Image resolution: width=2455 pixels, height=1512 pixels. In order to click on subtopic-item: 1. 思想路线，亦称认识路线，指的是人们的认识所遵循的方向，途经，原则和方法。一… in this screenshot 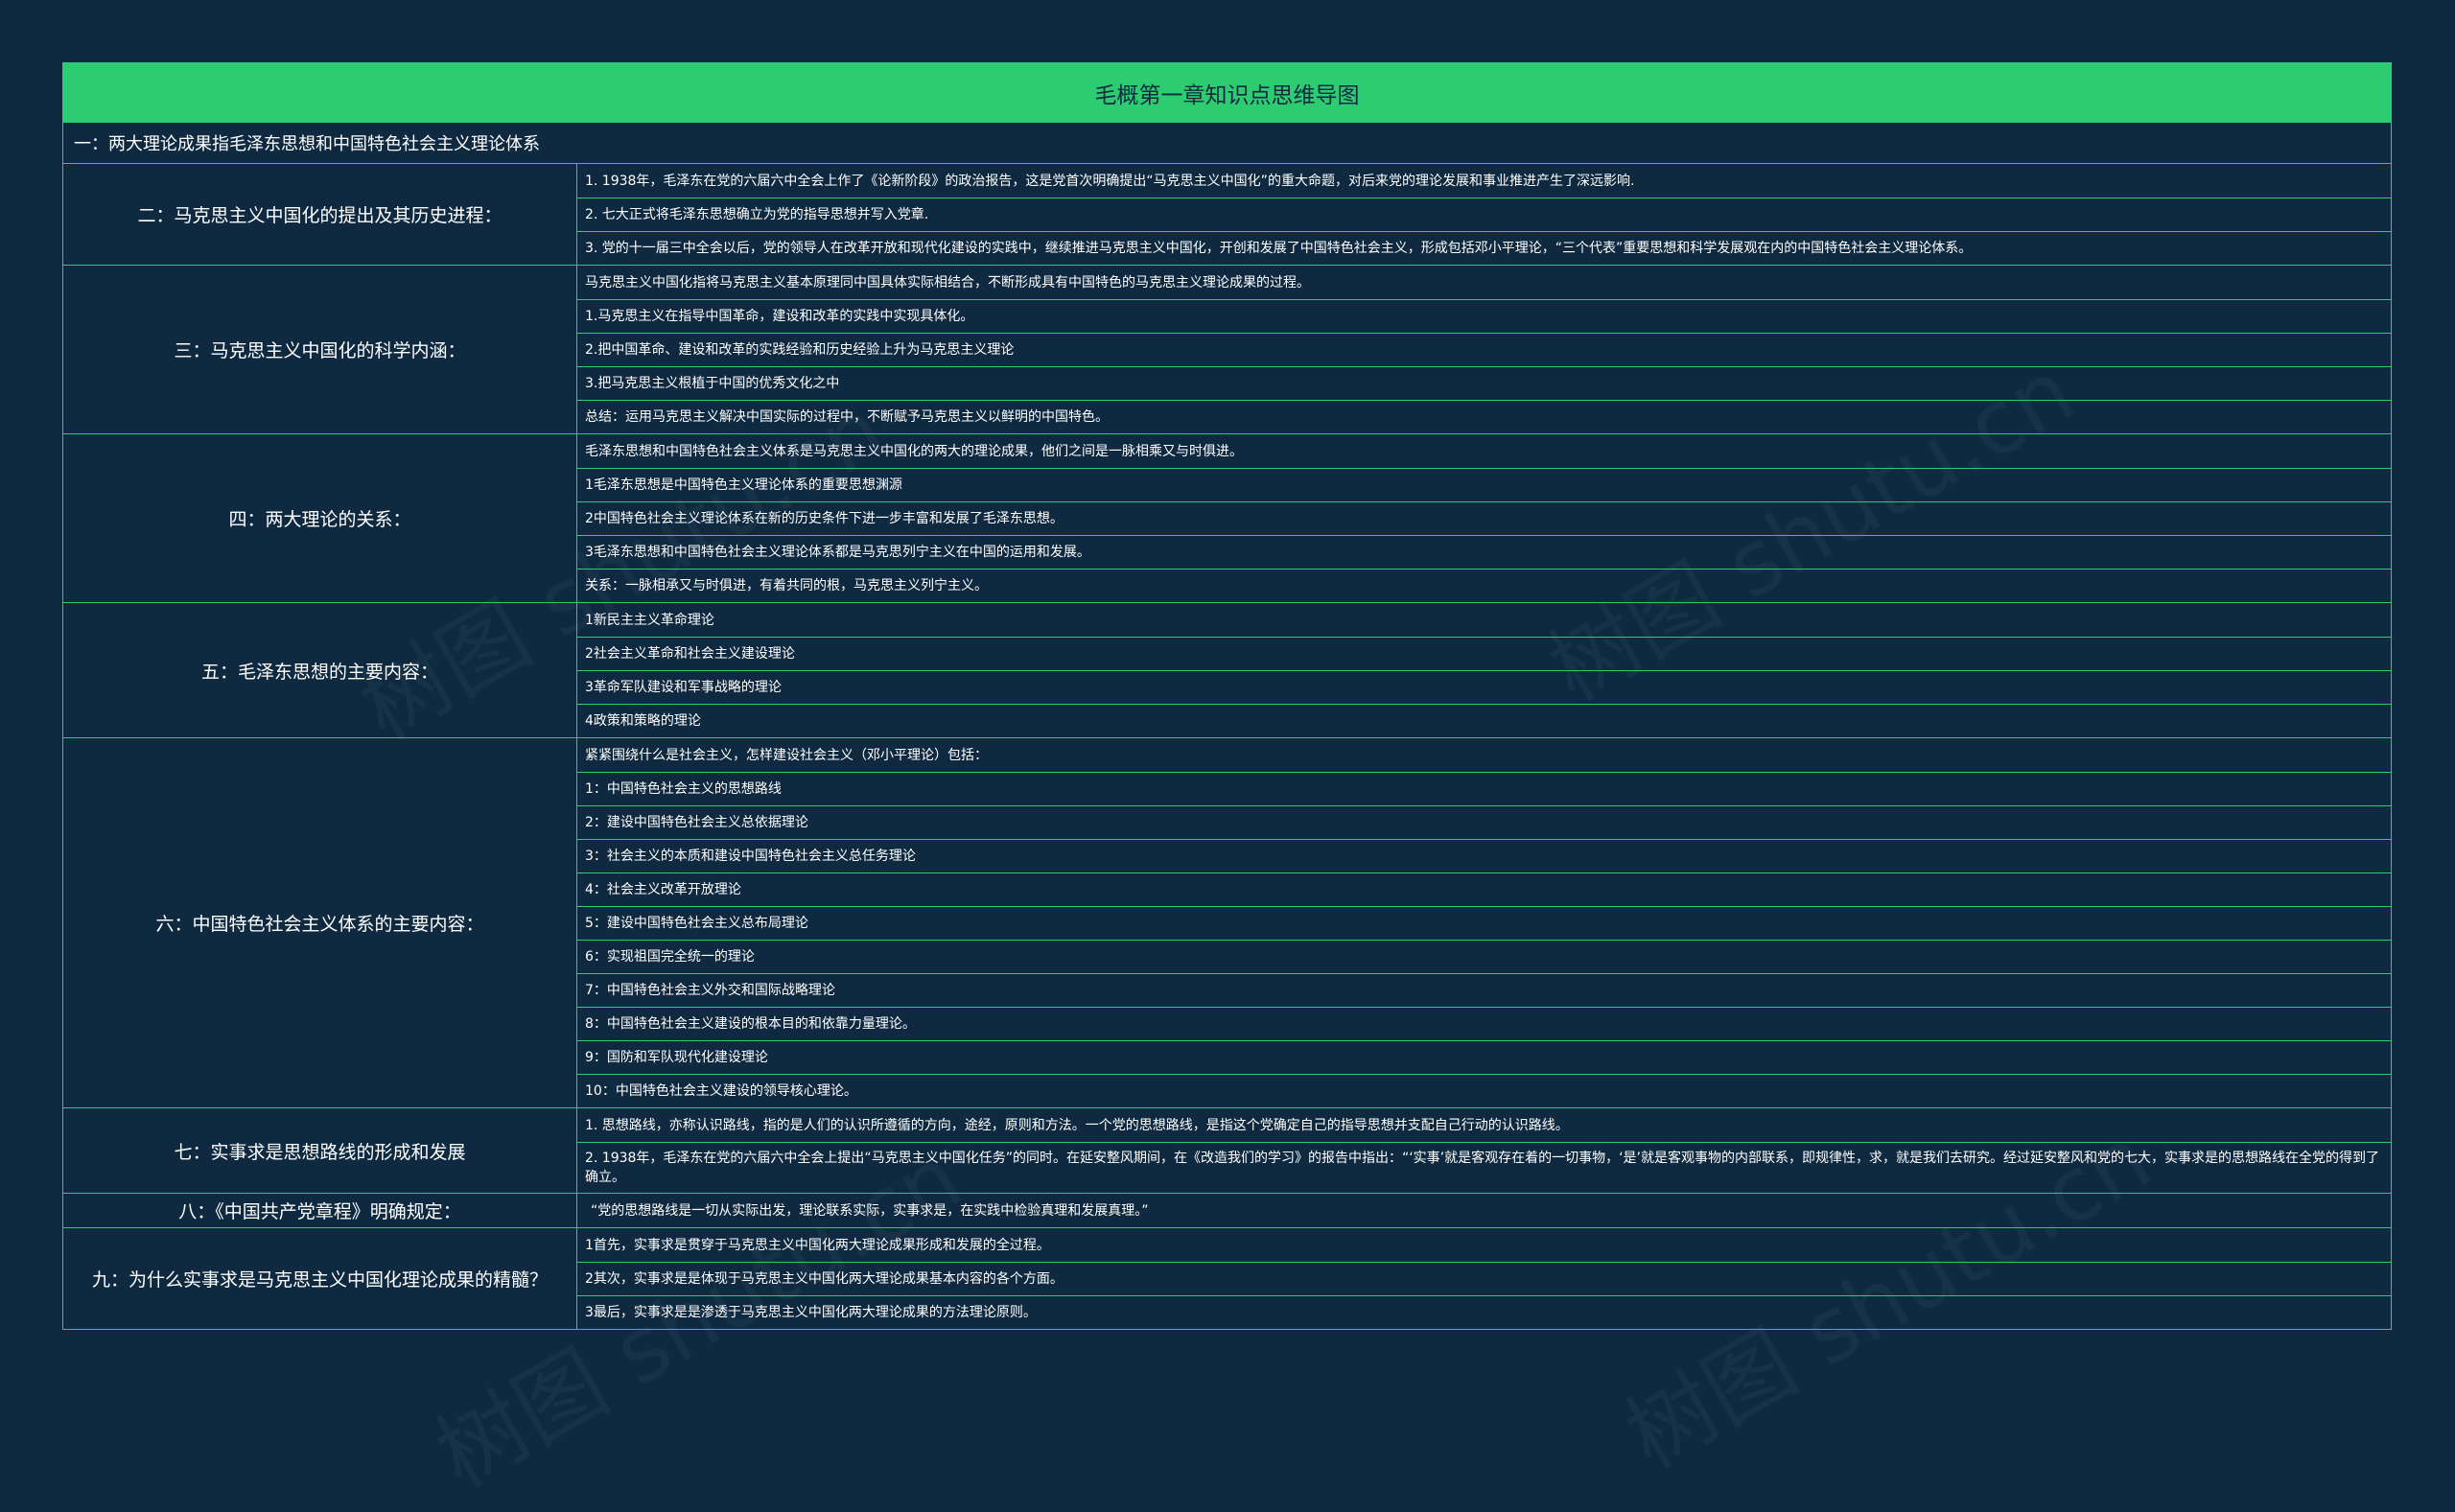, I will do `click(1077, 1125)`.